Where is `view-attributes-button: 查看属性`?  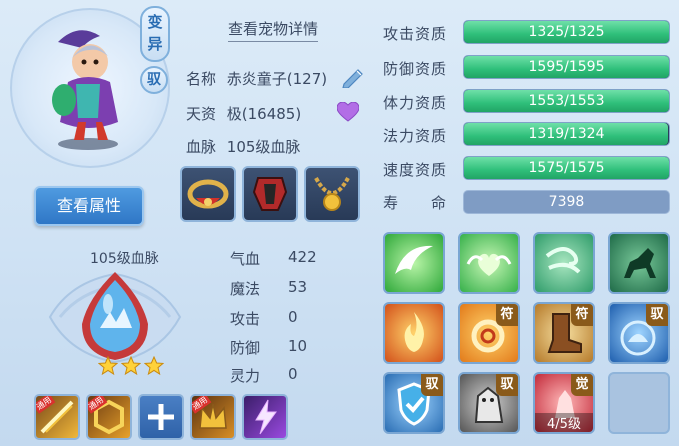 view-attributes-button: 查看属性 is located at coordinates (89, 206).